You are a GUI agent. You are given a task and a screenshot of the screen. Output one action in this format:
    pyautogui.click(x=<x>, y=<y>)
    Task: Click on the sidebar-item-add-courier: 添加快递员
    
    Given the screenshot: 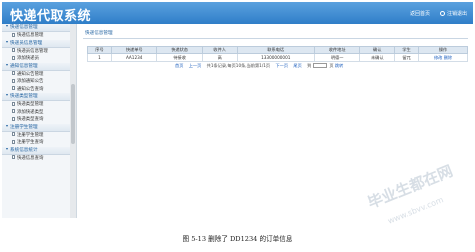 What is the action you would take?
    pyautogui.click(x=39, y=59)
    